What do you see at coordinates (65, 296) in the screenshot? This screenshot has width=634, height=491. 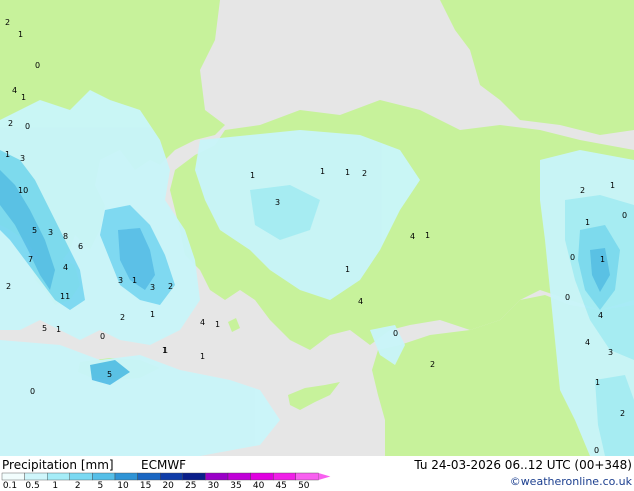 I see `station-value: 11` at bounding box center [65, 296].